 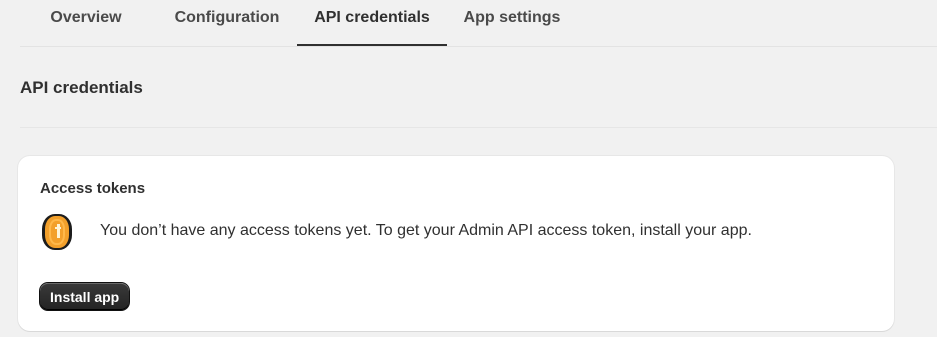 I want to click on tab-overview: Overview, so click(x=86, y=18).